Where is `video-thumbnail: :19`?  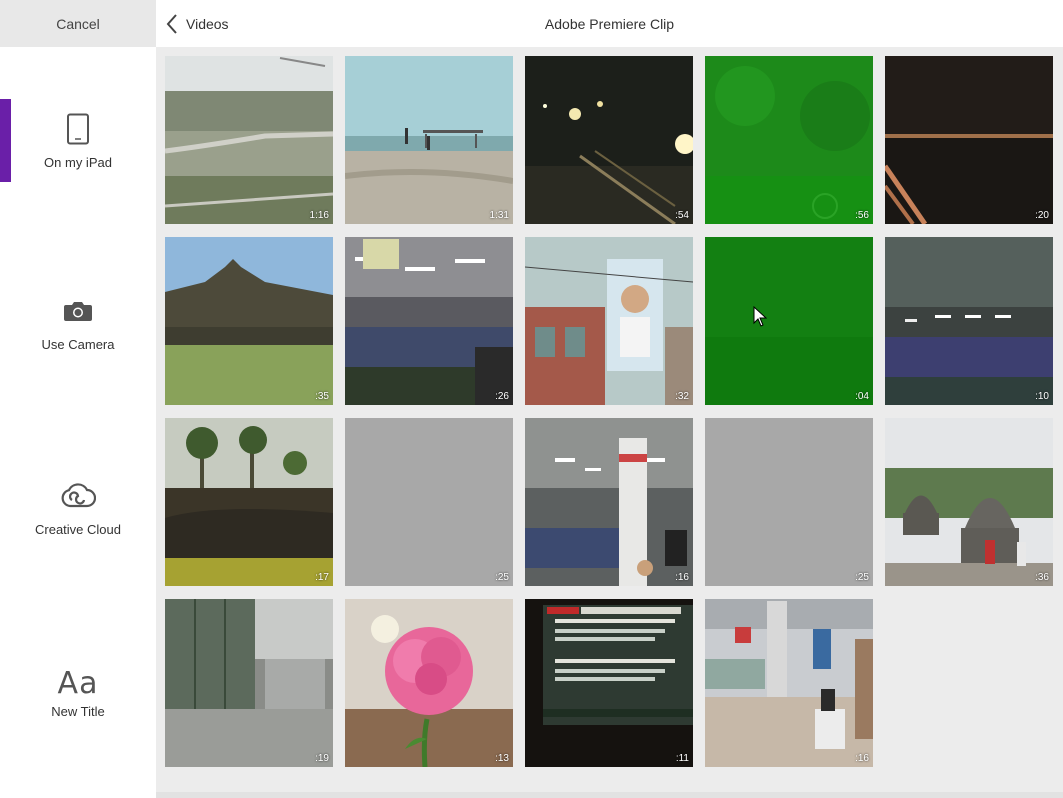
video-thumbnail: :19 is located at coordinates (249, 683).